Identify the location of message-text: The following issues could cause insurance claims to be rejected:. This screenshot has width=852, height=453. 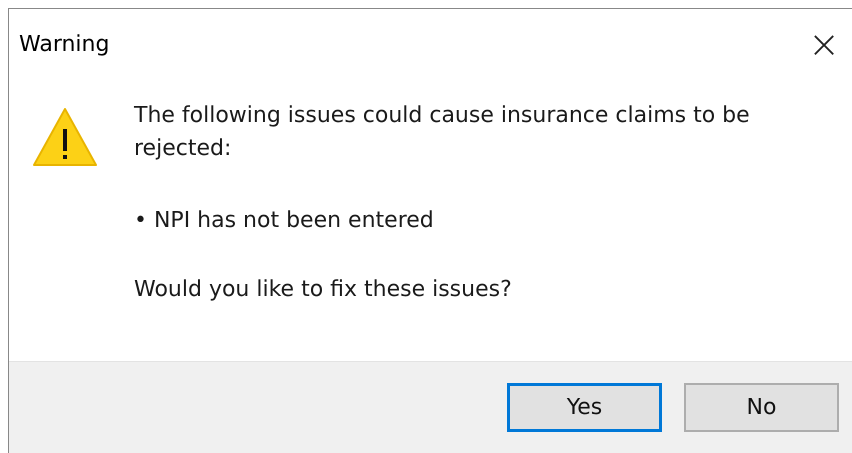
(442, 132).